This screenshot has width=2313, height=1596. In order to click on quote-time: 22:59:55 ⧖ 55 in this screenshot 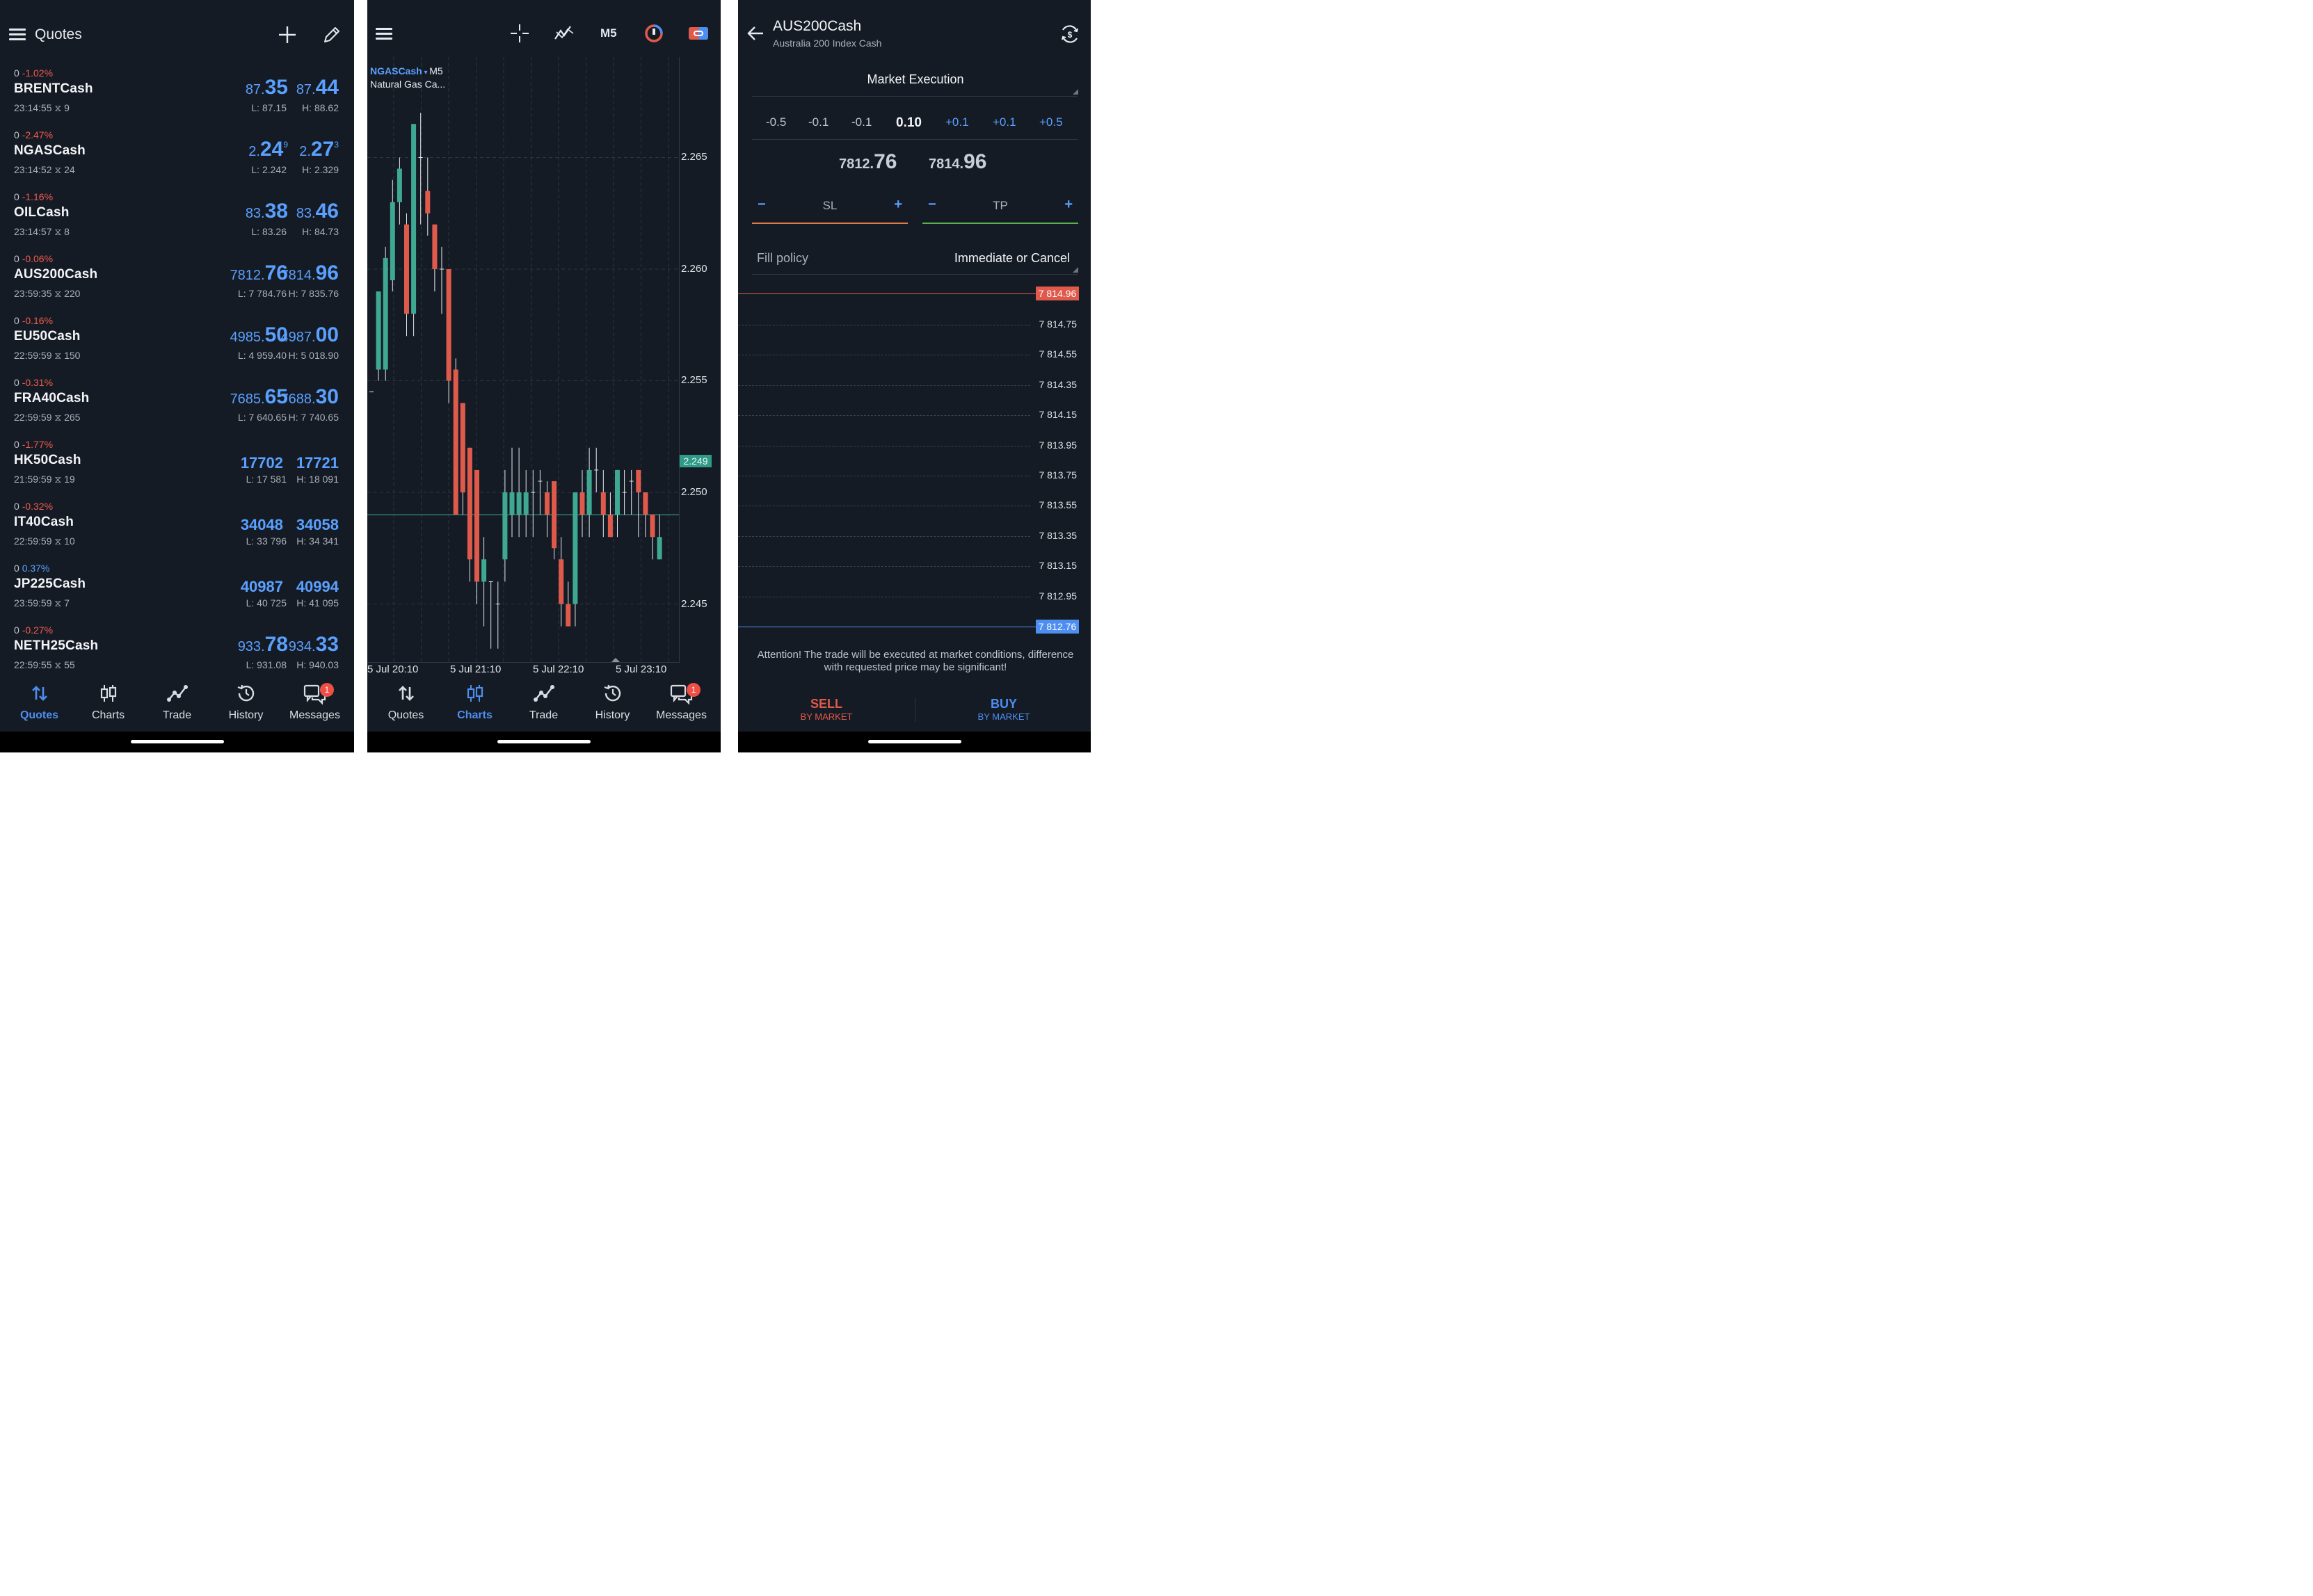, I will do `click(45, 664)`.